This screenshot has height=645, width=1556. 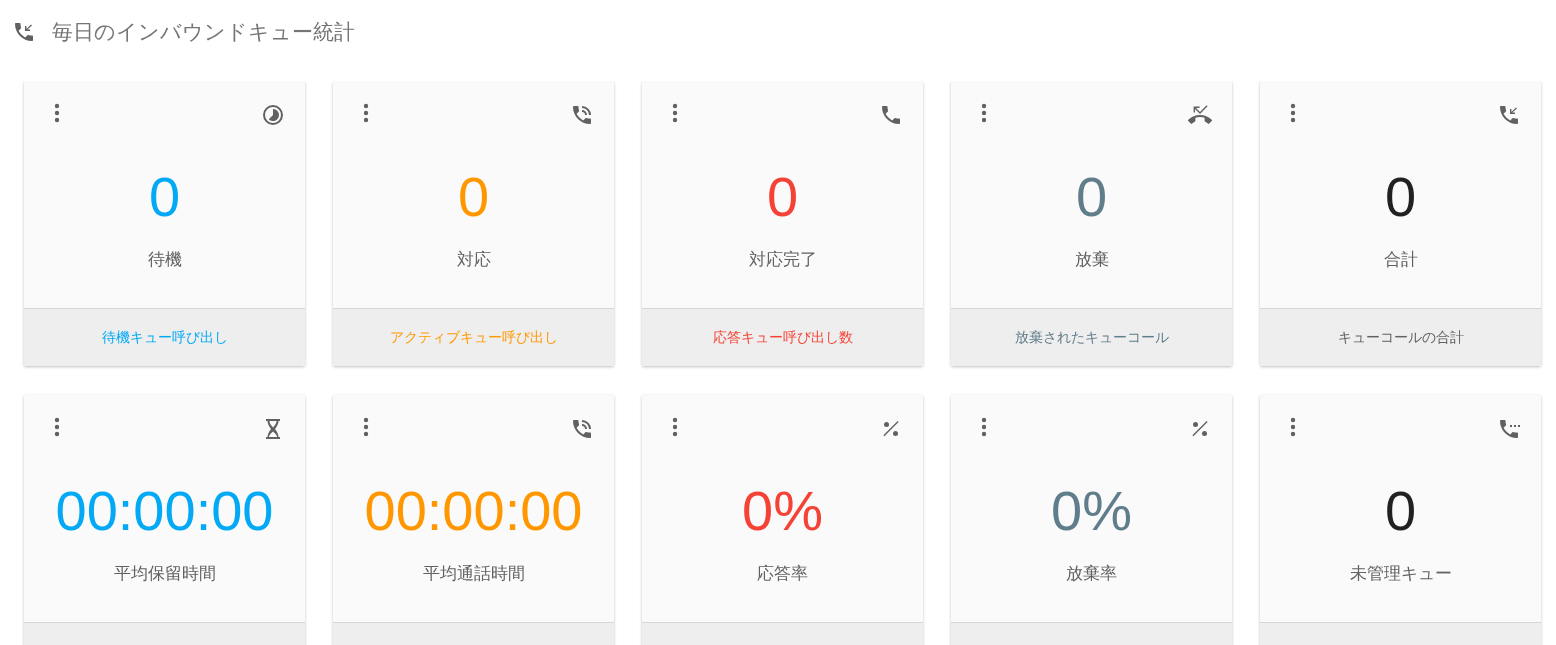 I want to click on stat-label: 放棄率, so click(x=1091, y=573).